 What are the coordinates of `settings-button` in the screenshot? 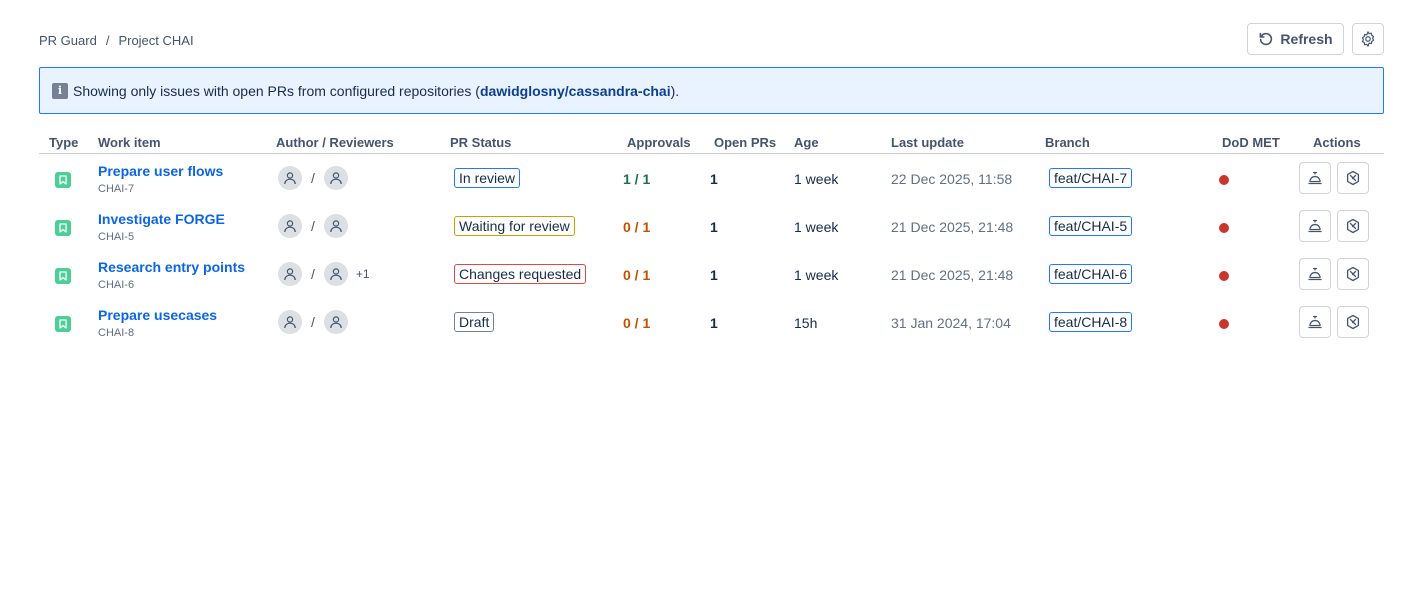 It's located at (1368, 39).